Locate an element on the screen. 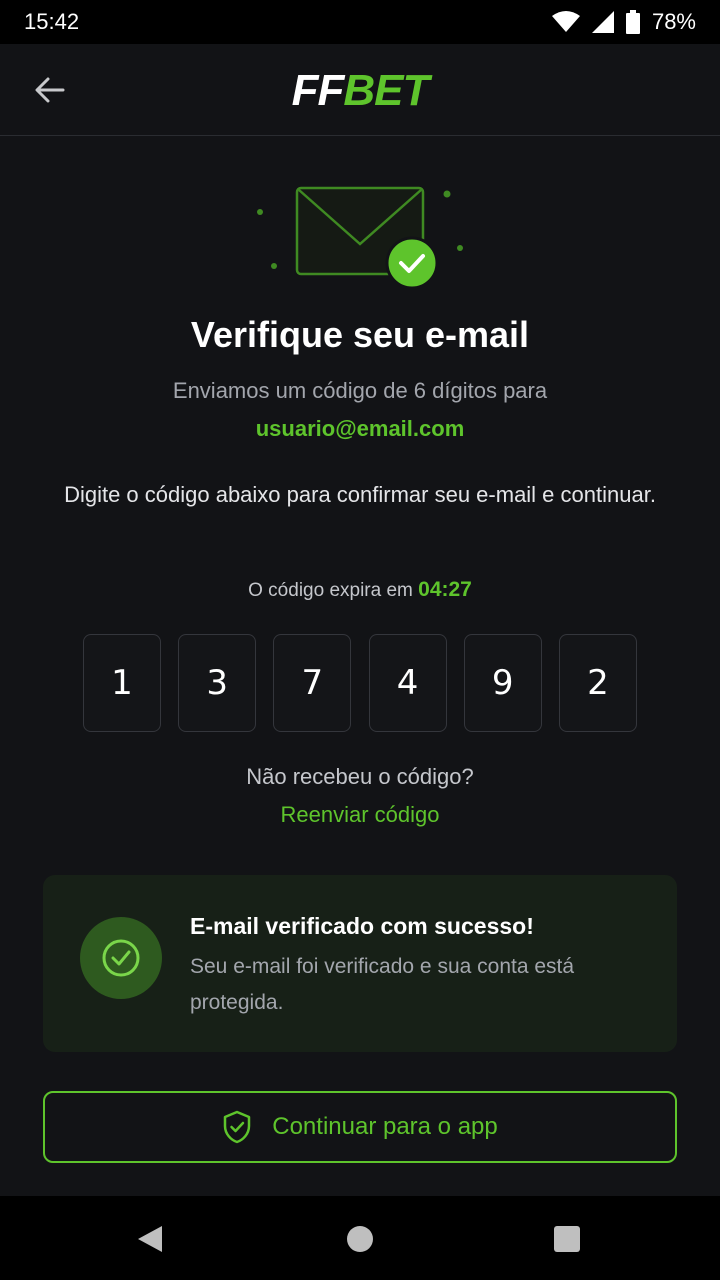 The image size is (720, 1280). signal-icon is located at coordinates (602, 22).